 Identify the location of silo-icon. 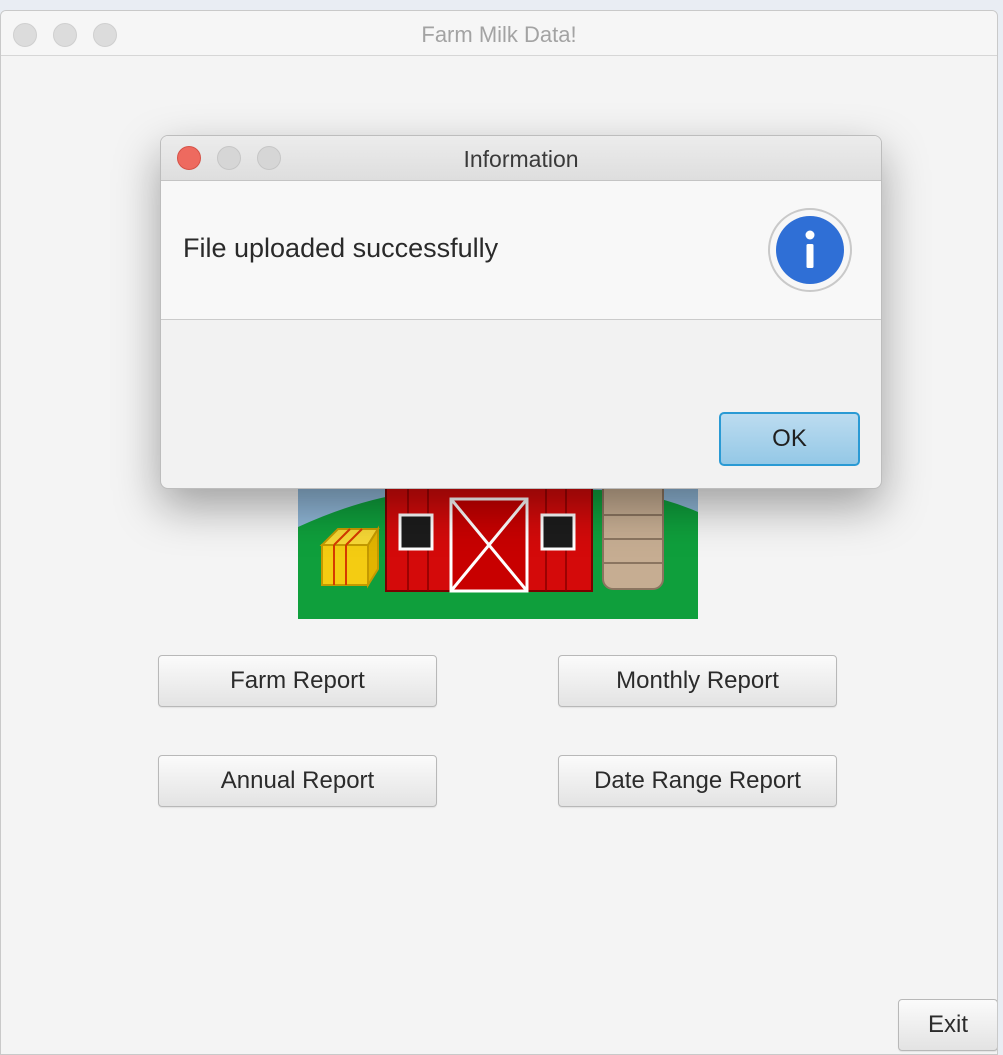
(633, 533).